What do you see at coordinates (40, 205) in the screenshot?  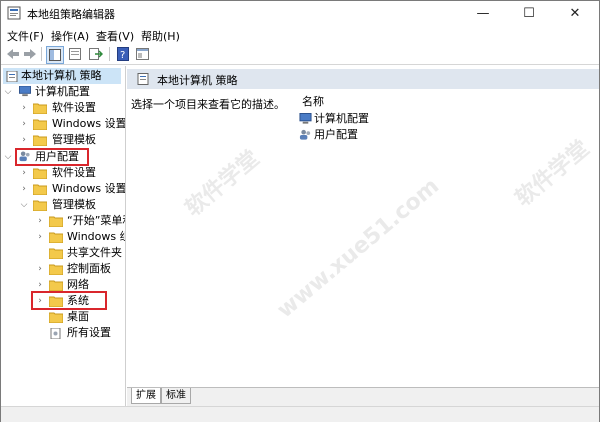 I see `folder-open-icon` at bounding box center [40, 205].